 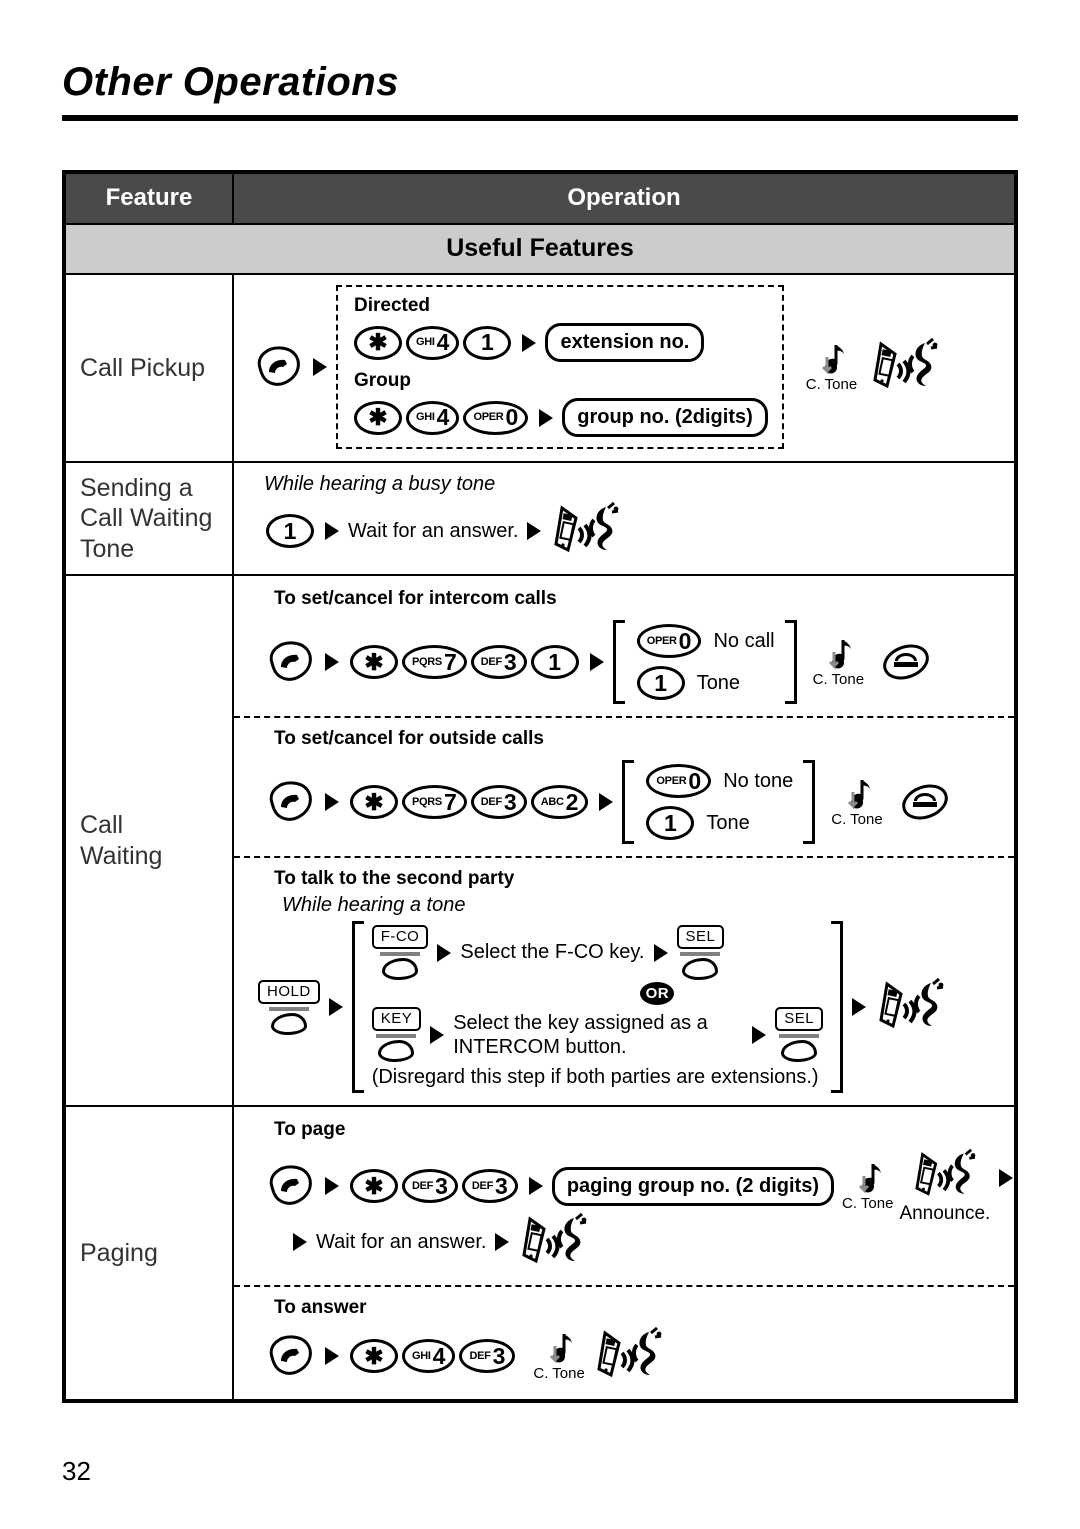 What do you see at coordinates (396, 1034) in the screenshot?
I see `softkey-key: KEY` at bounding box center [396, 1034].